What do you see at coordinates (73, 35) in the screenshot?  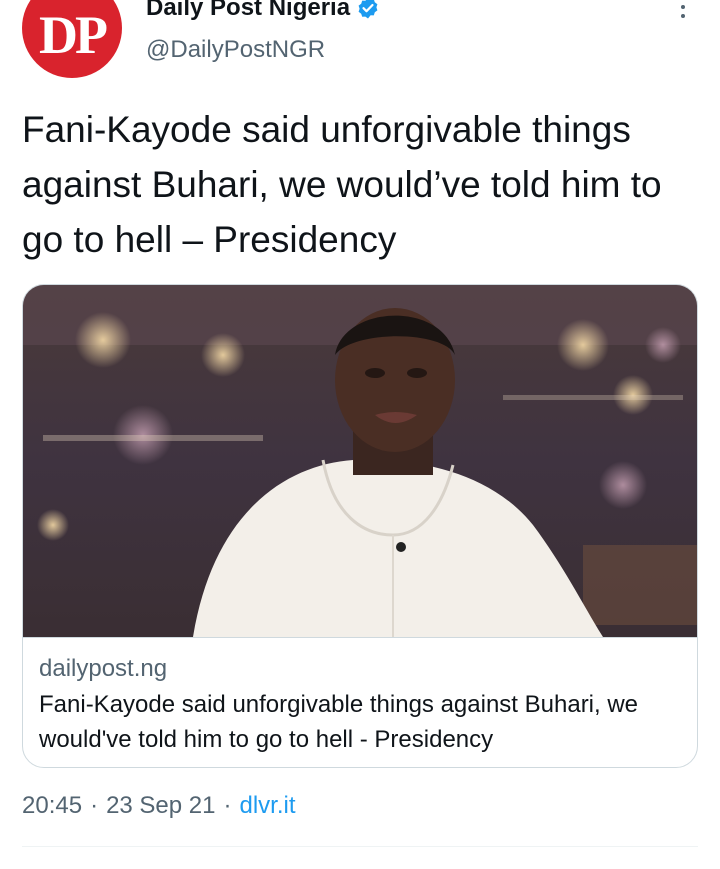 I see `avatar-logo-text: DP` at bounding box center [73, 35].